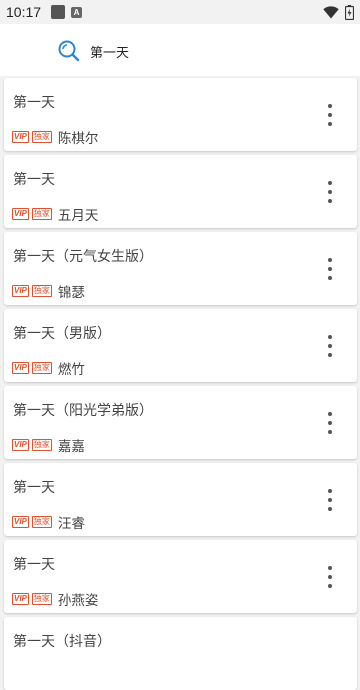 The height and width of the screenshot is (690, 360). Describe the element at coordinates (180, 114) in the screenshot. I see `result-item: 第一天 VIP 独家 陈棋尔` at that location.